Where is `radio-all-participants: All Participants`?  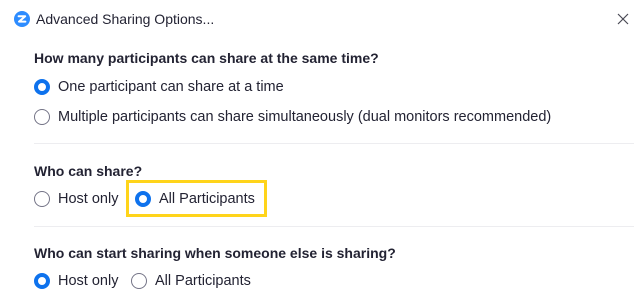
radio-all-participants: All Participants is located at coordinates (195, 199).